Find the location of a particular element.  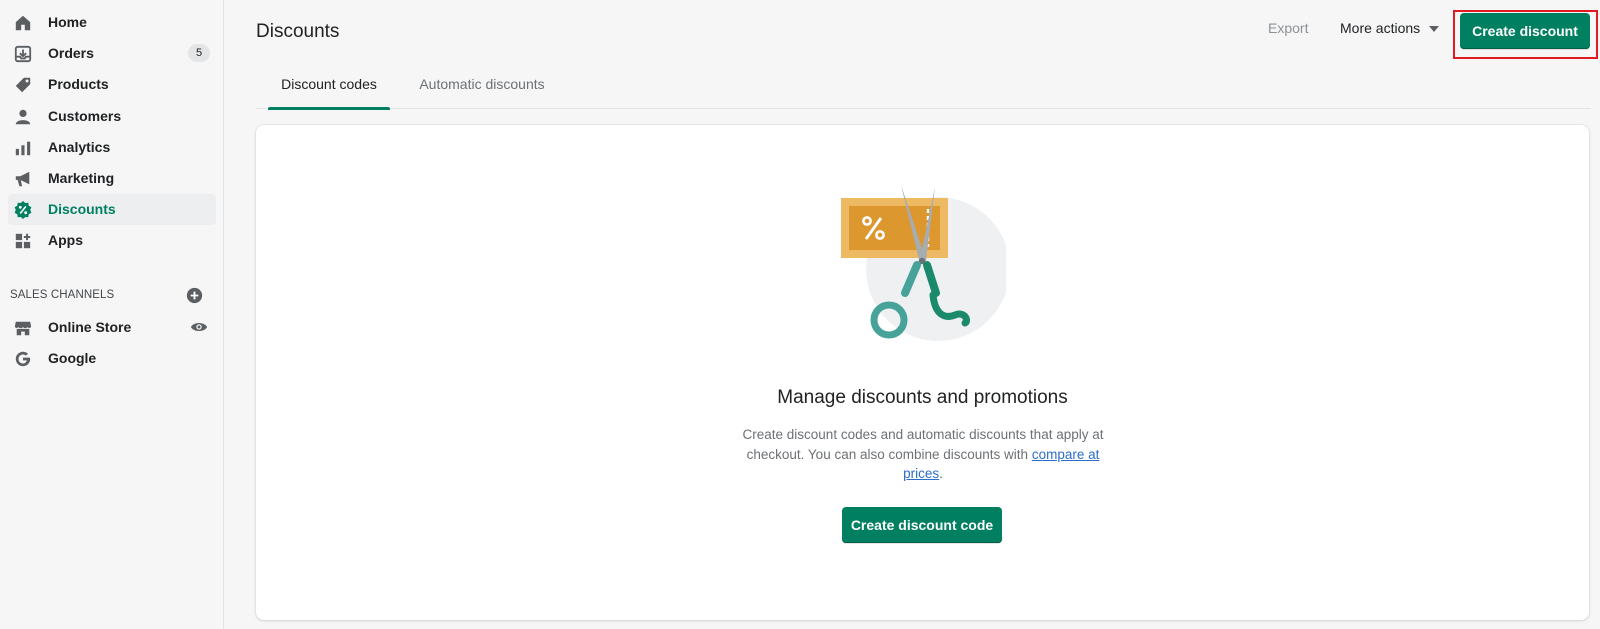

sidebar-item-customers: Customers is located at coordinates (112, 116).